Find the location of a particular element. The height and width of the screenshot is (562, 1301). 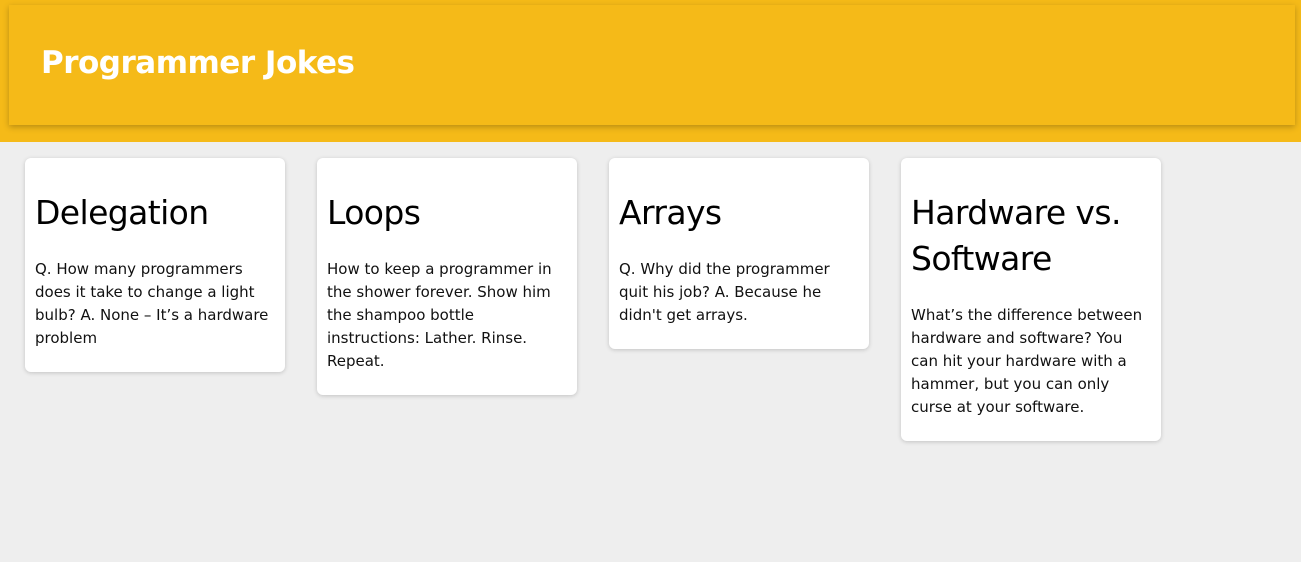

joke-title: Arrays is located at coordinates (670, 212).